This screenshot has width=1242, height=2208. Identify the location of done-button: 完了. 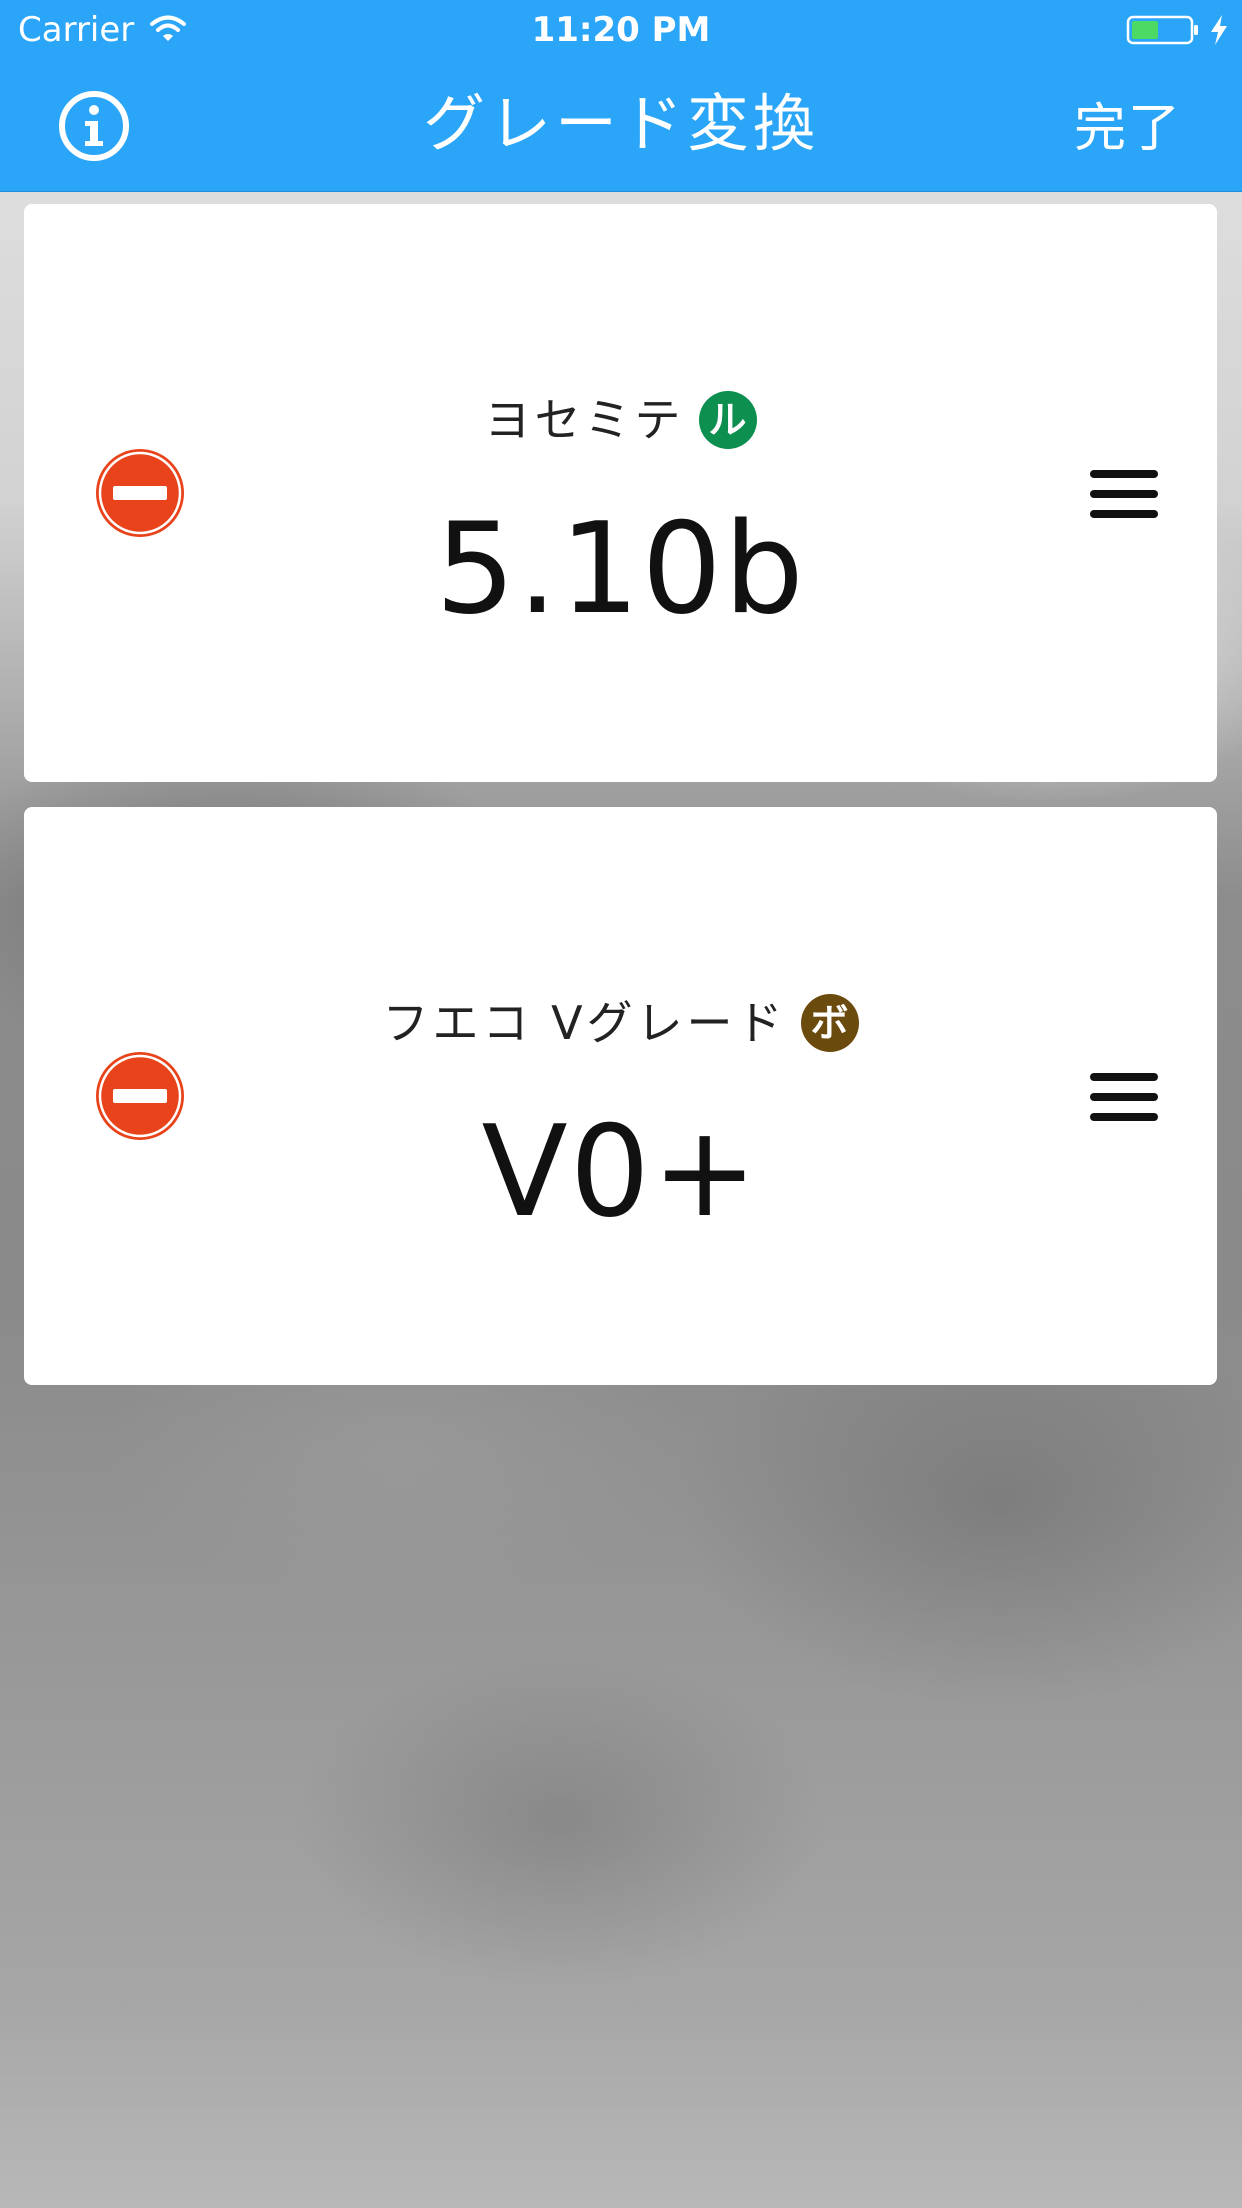
(1128, 129).